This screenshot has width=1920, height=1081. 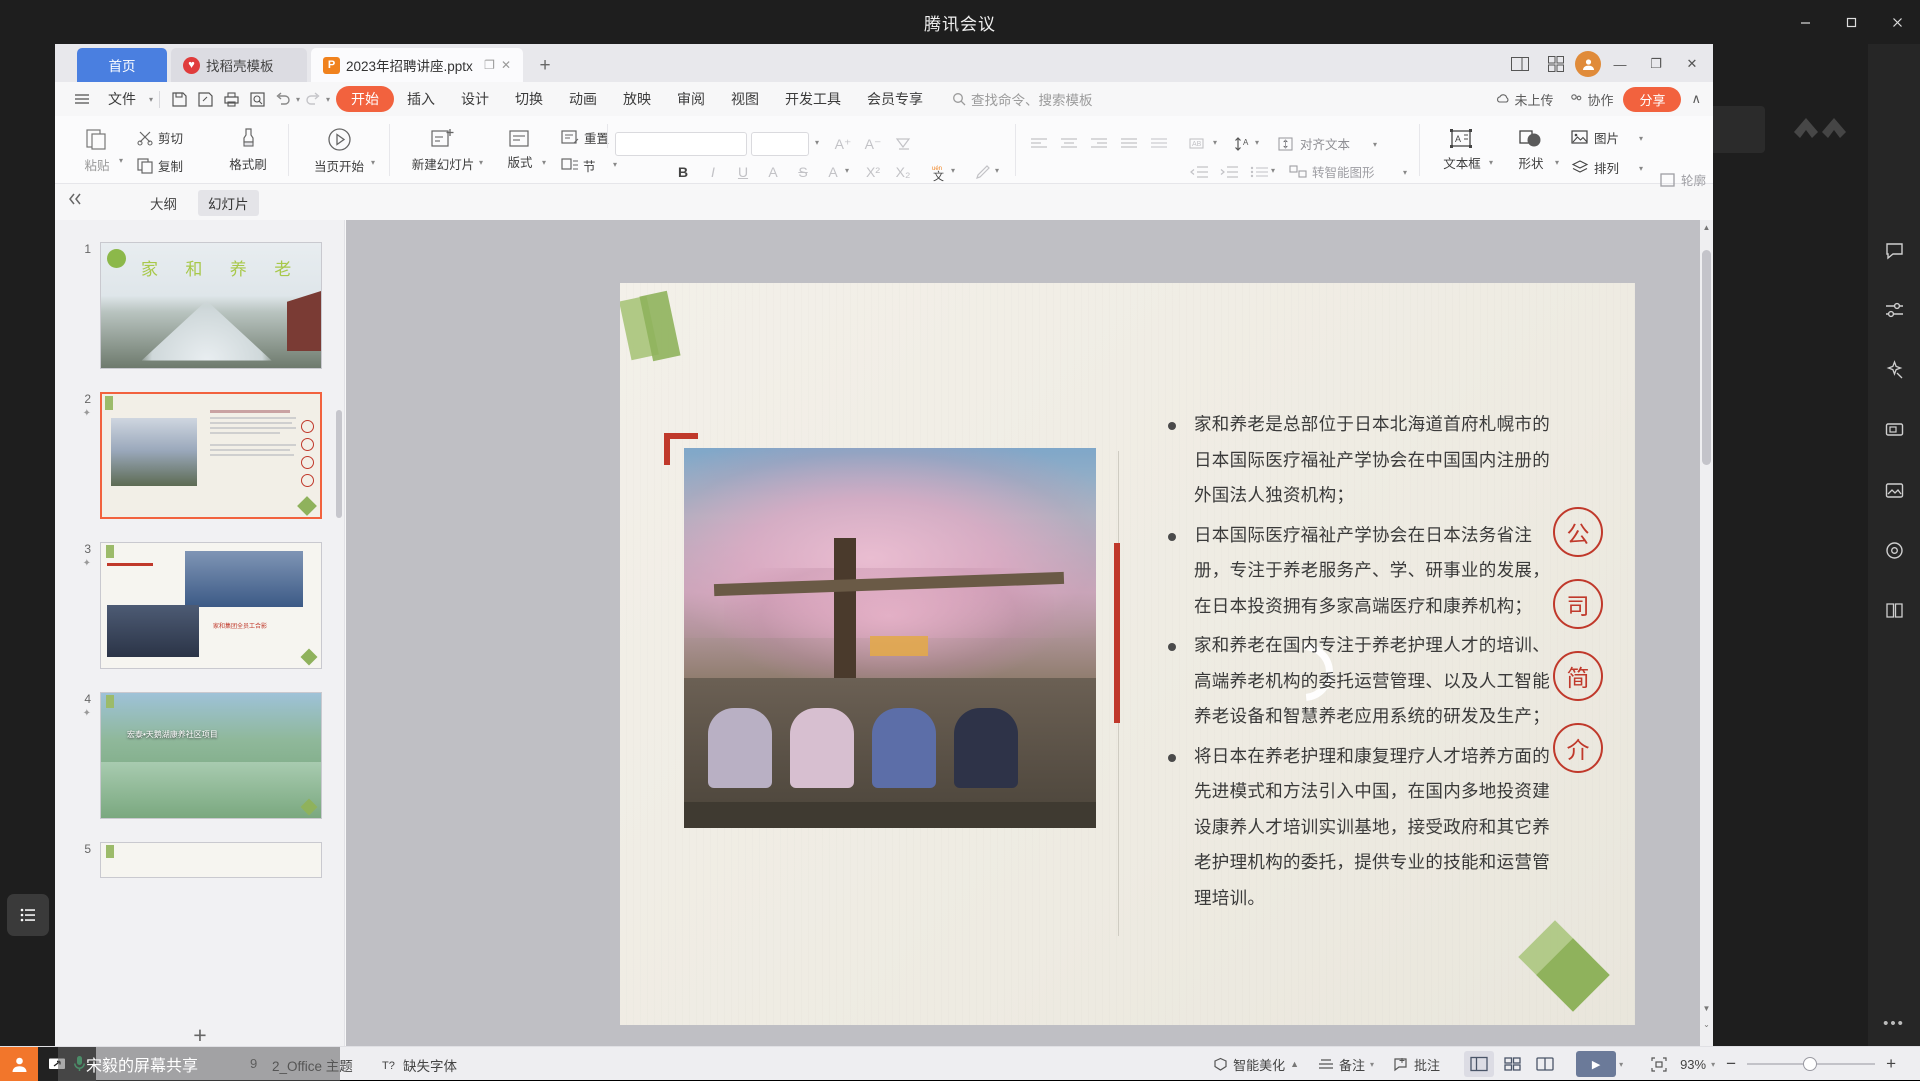 I want to click on tab-restore-icon: ❐, so click(x=489, y=65).